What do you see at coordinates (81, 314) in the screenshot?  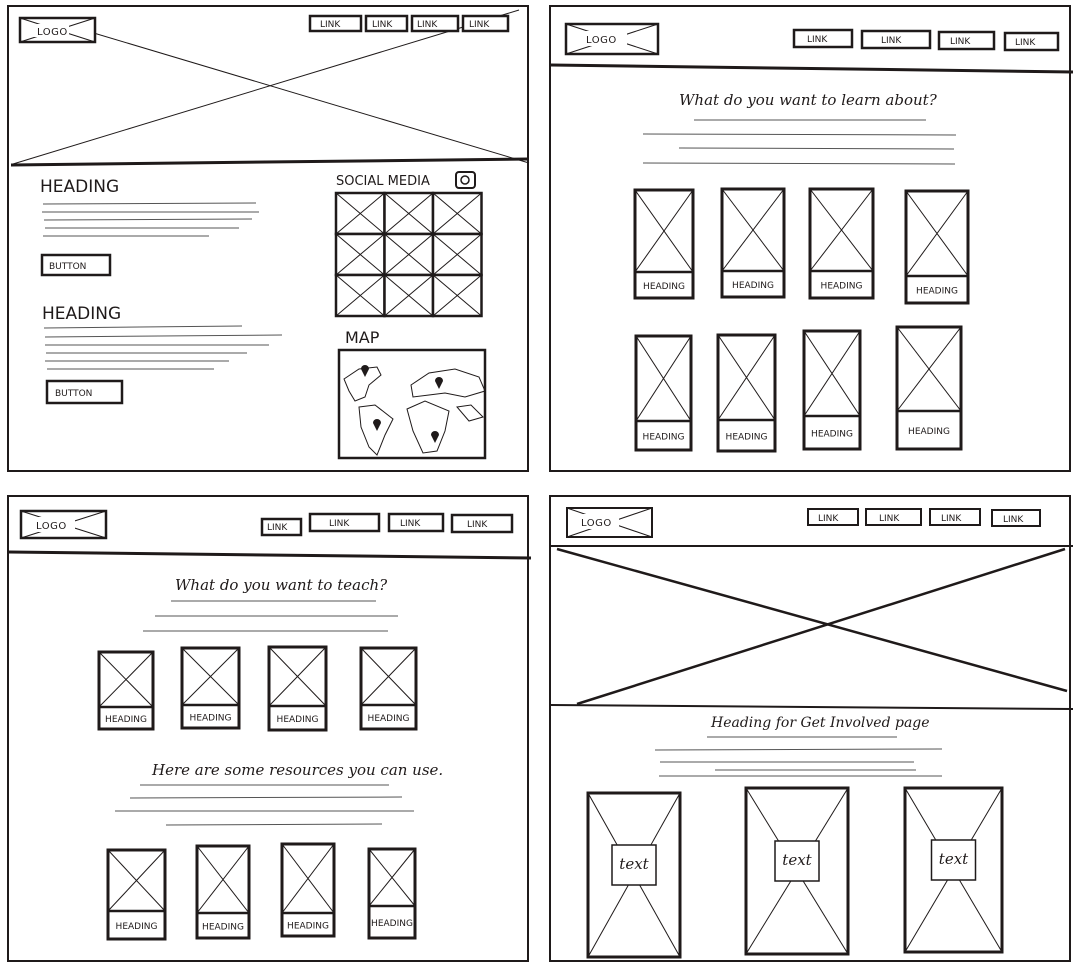 I see `section-heading-2: HEADING` at bounding box center [81, 314].